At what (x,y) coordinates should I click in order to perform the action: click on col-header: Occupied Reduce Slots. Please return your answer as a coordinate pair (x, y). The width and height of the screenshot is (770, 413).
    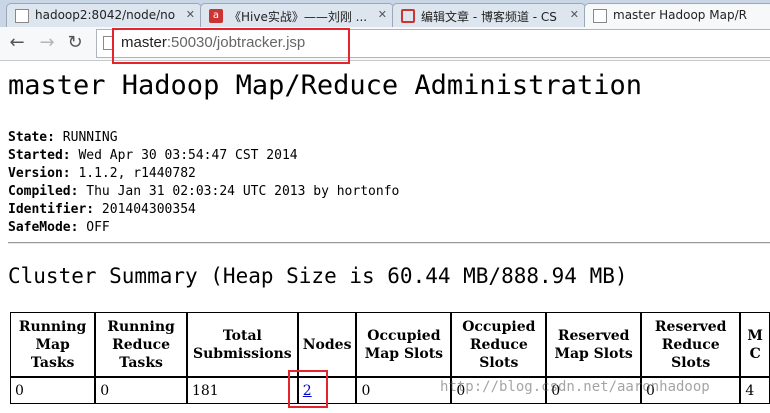
    Looking at the image, I should click on (499, 344).